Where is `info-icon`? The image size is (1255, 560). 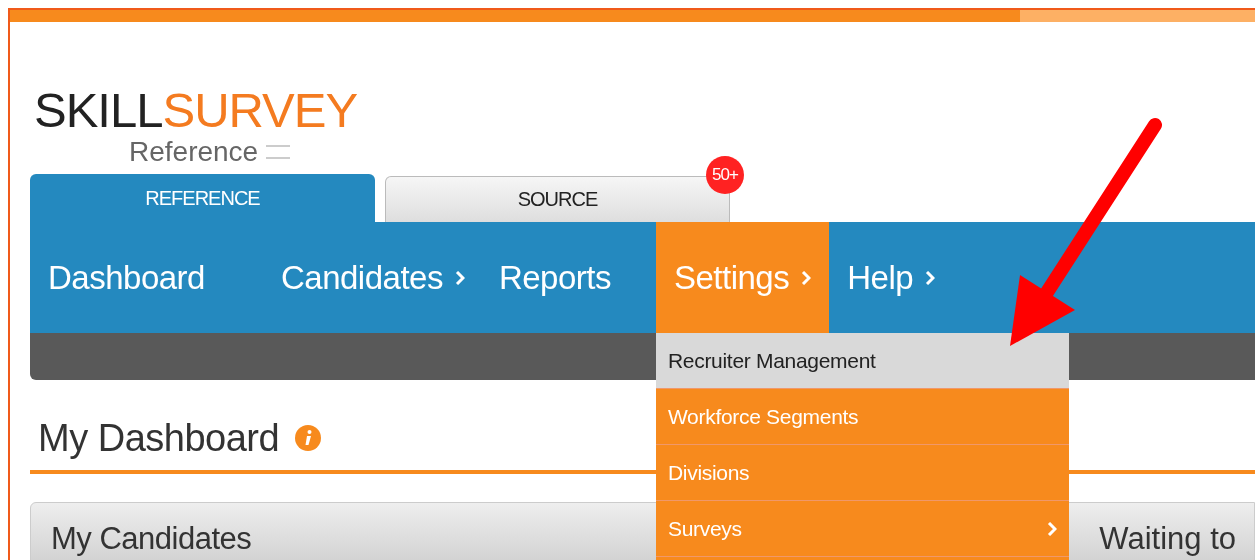
info-icon is located at coordinates (308, 438).